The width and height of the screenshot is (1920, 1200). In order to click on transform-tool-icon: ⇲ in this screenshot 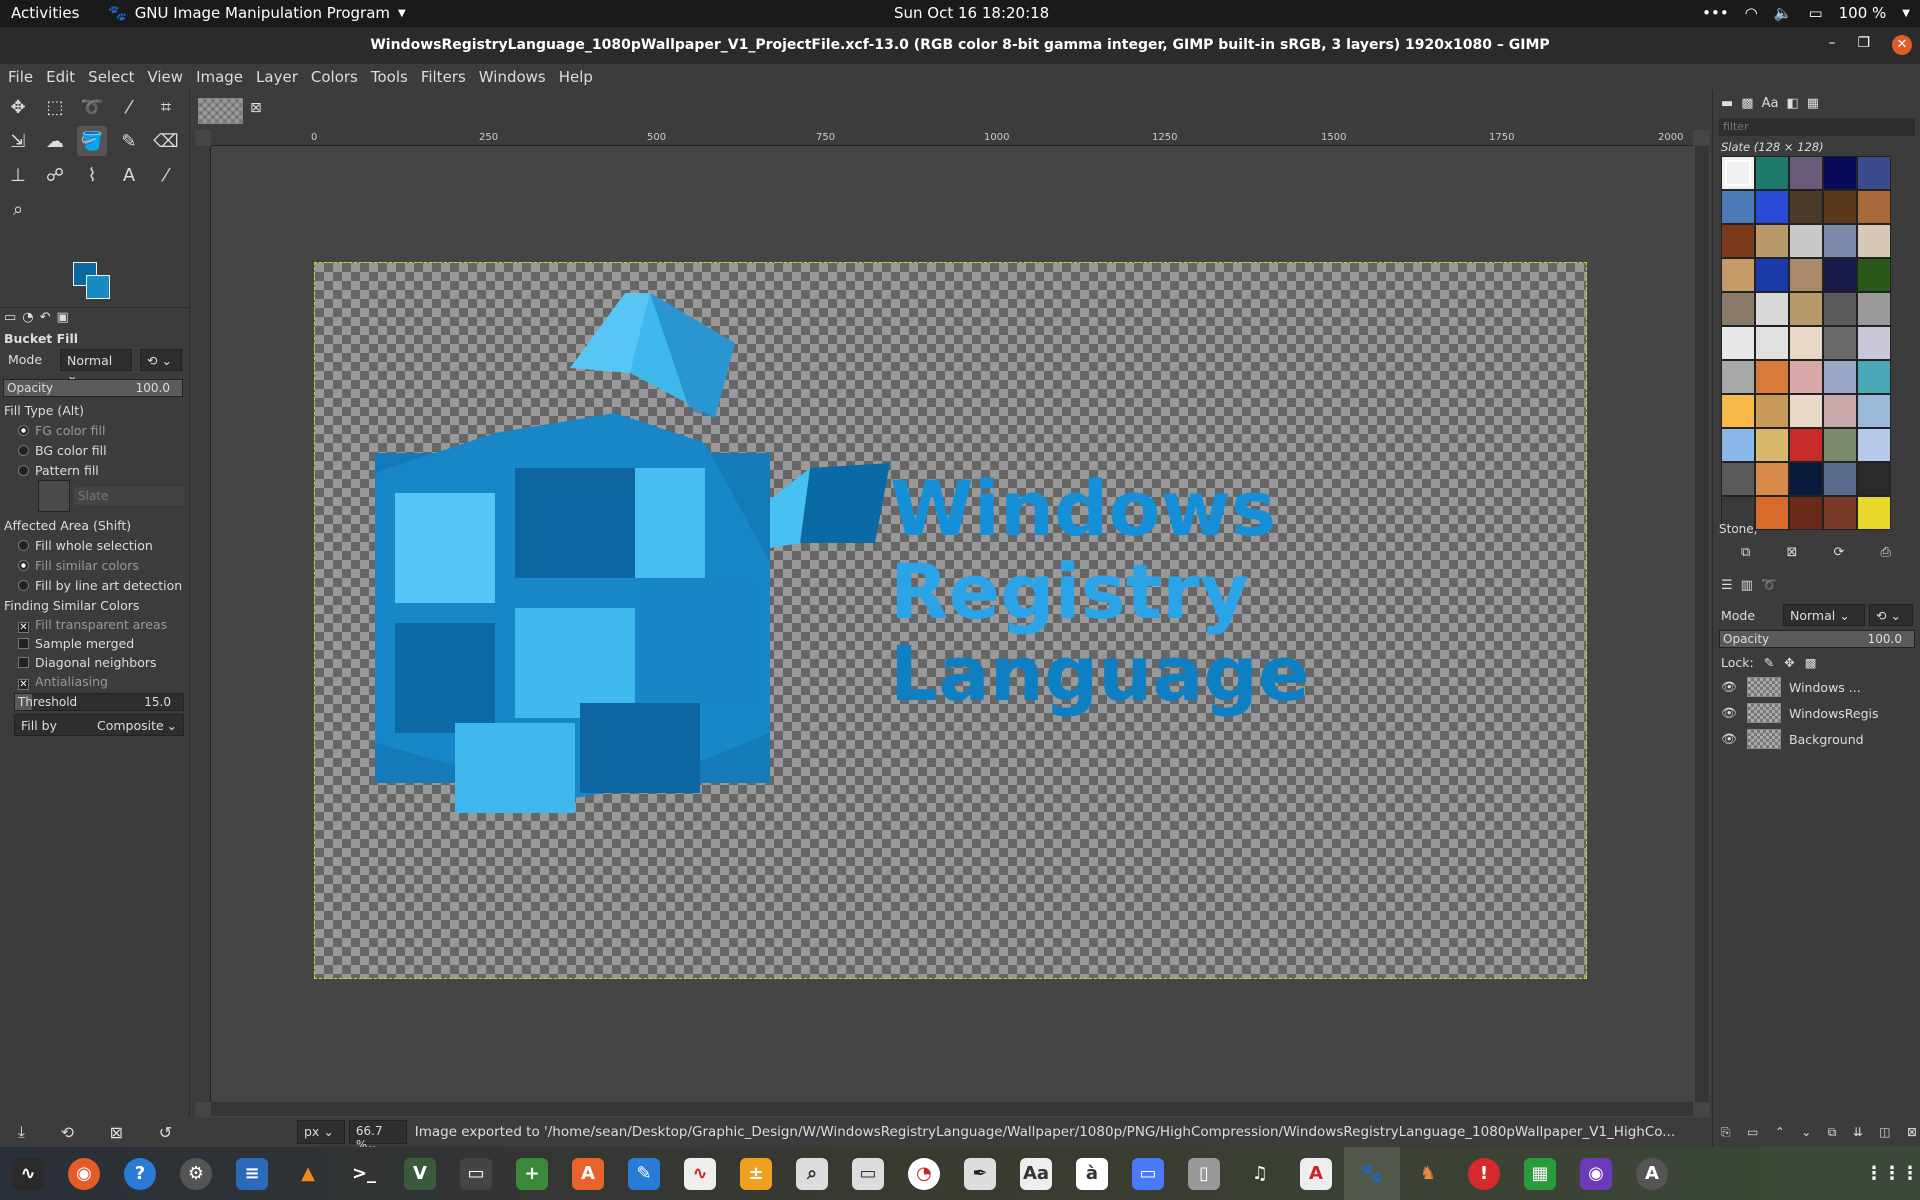, I will do `click(18, 141)`.